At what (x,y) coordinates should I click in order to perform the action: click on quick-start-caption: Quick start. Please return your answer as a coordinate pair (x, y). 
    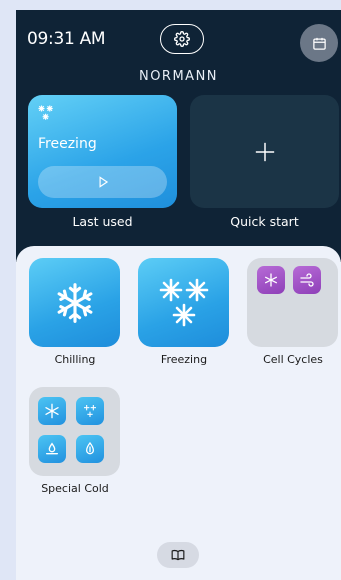
    Looking at the image, I should click on (264, 221).